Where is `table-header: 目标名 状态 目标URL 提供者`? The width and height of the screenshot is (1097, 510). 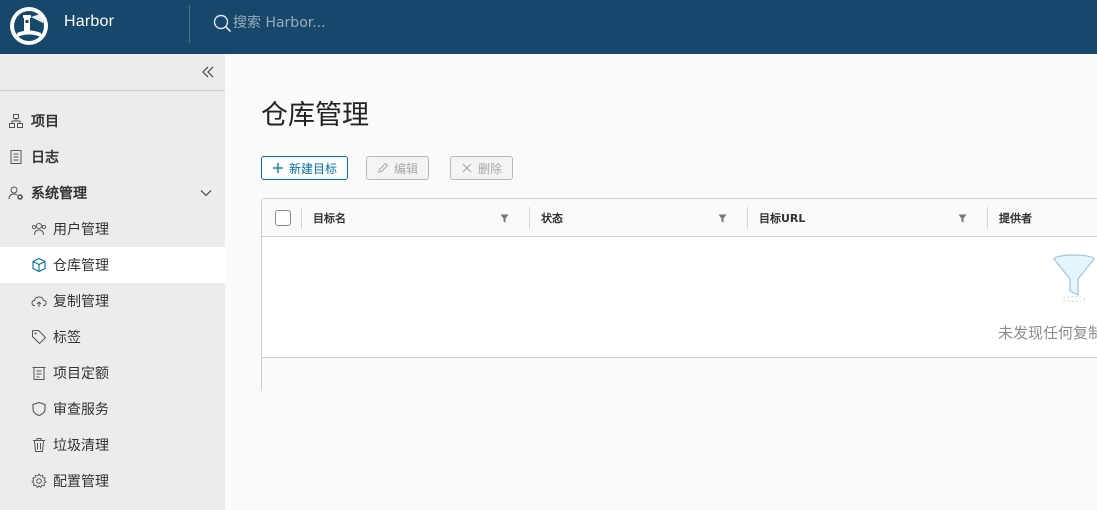
table-header: 目标名 状态 目标URL 提供者 is located at coordinates (679, 218).